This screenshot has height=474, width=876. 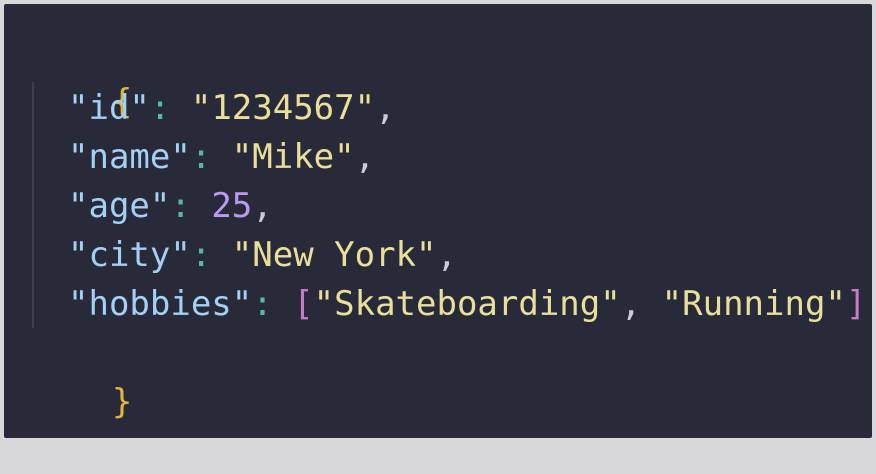 I want to click on code-line-id: "id": "1234567",, so click(x=232, y=108).